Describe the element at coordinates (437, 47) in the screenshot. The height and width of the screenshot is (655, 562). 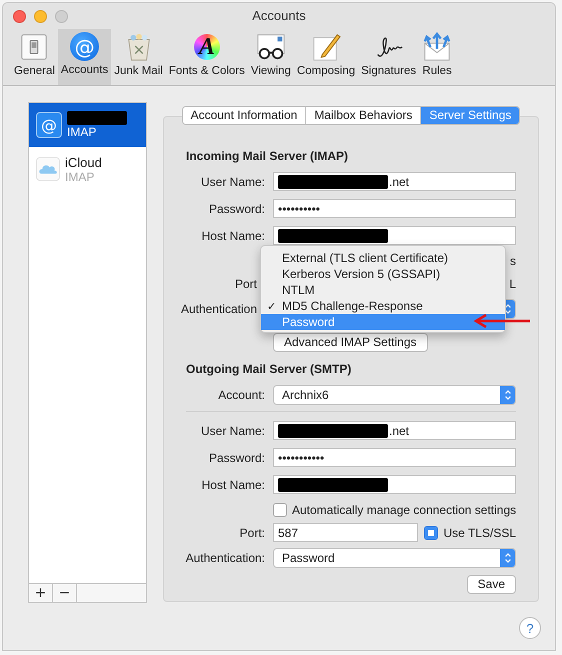
I see `envelope-arrows-icon` at that location.